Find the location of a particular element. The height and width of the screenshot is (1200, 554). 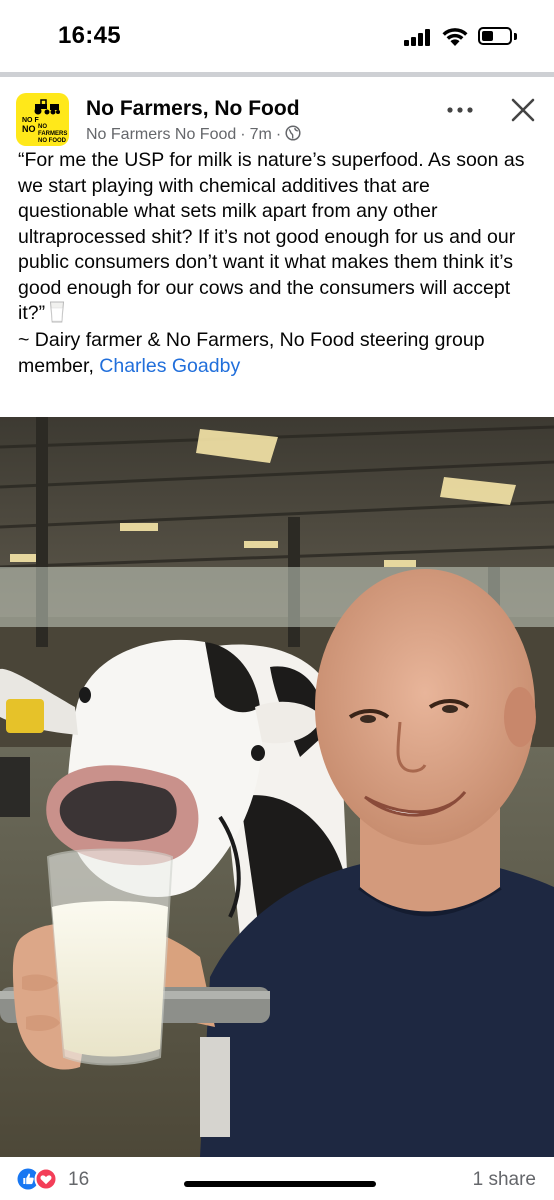

tractor-icon is located at coordinates (47, 107).